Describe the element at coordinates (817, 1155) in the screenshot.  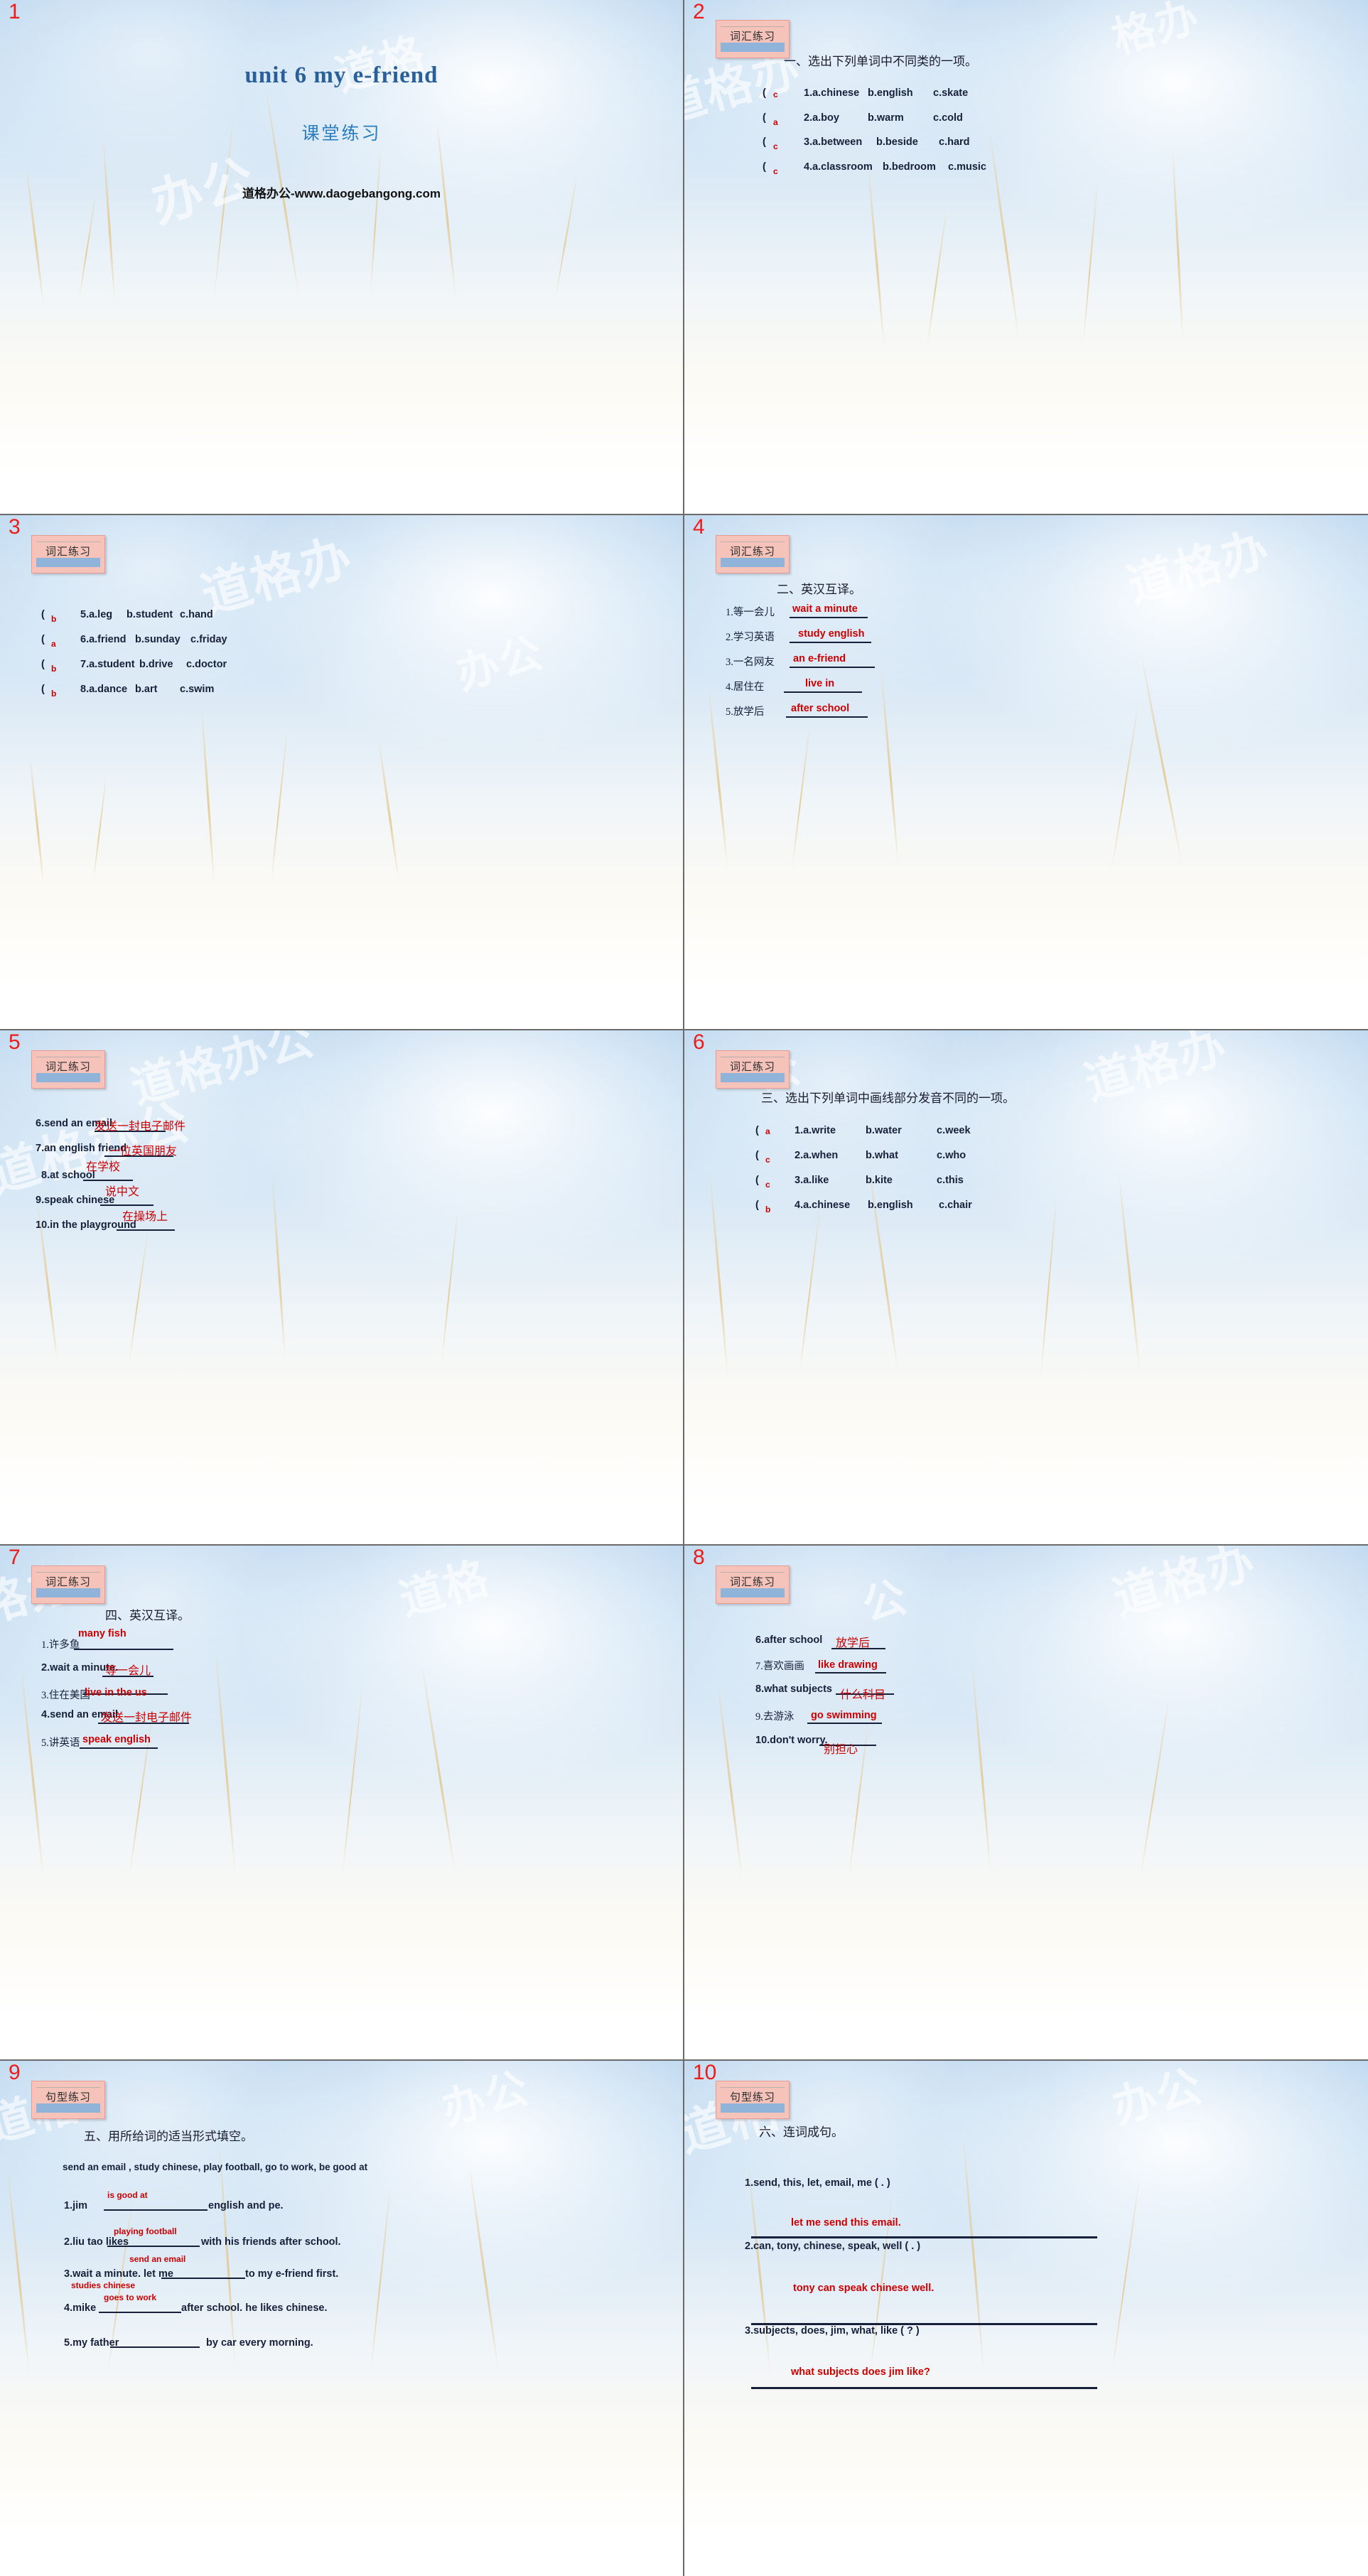
I see `option-a: 2.a.when` at that location.